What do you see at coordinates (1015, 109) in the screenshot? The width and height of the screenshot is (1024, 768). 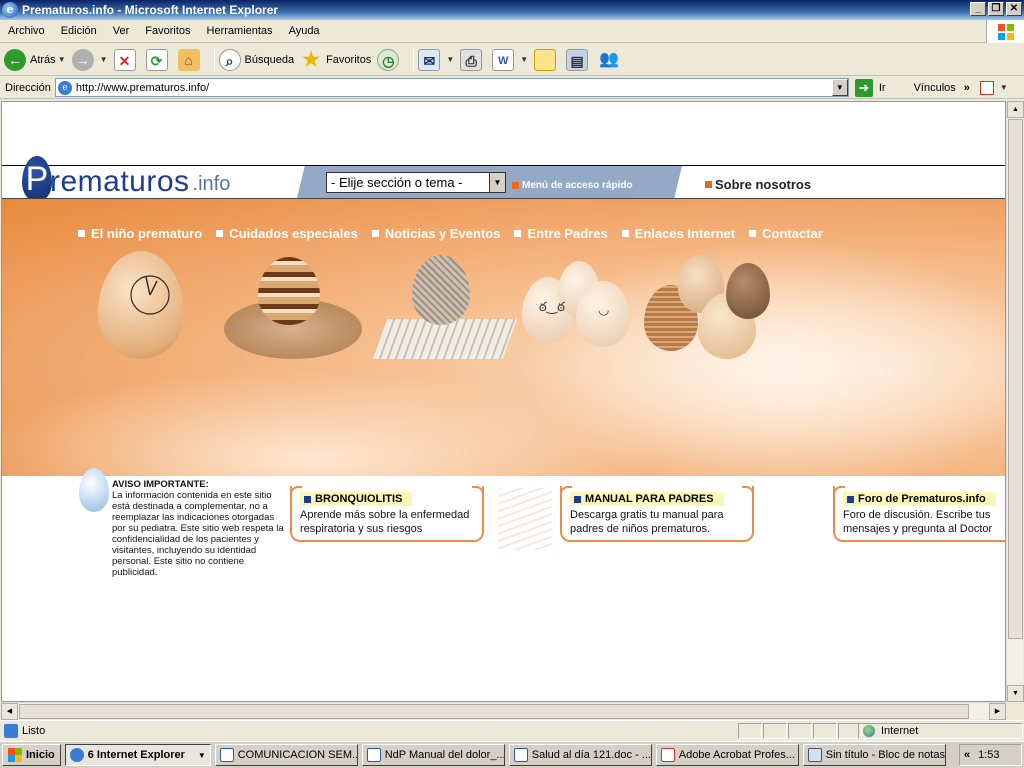 I see `scroll-up-icon: ▲` at bounding box center [1015, 109].